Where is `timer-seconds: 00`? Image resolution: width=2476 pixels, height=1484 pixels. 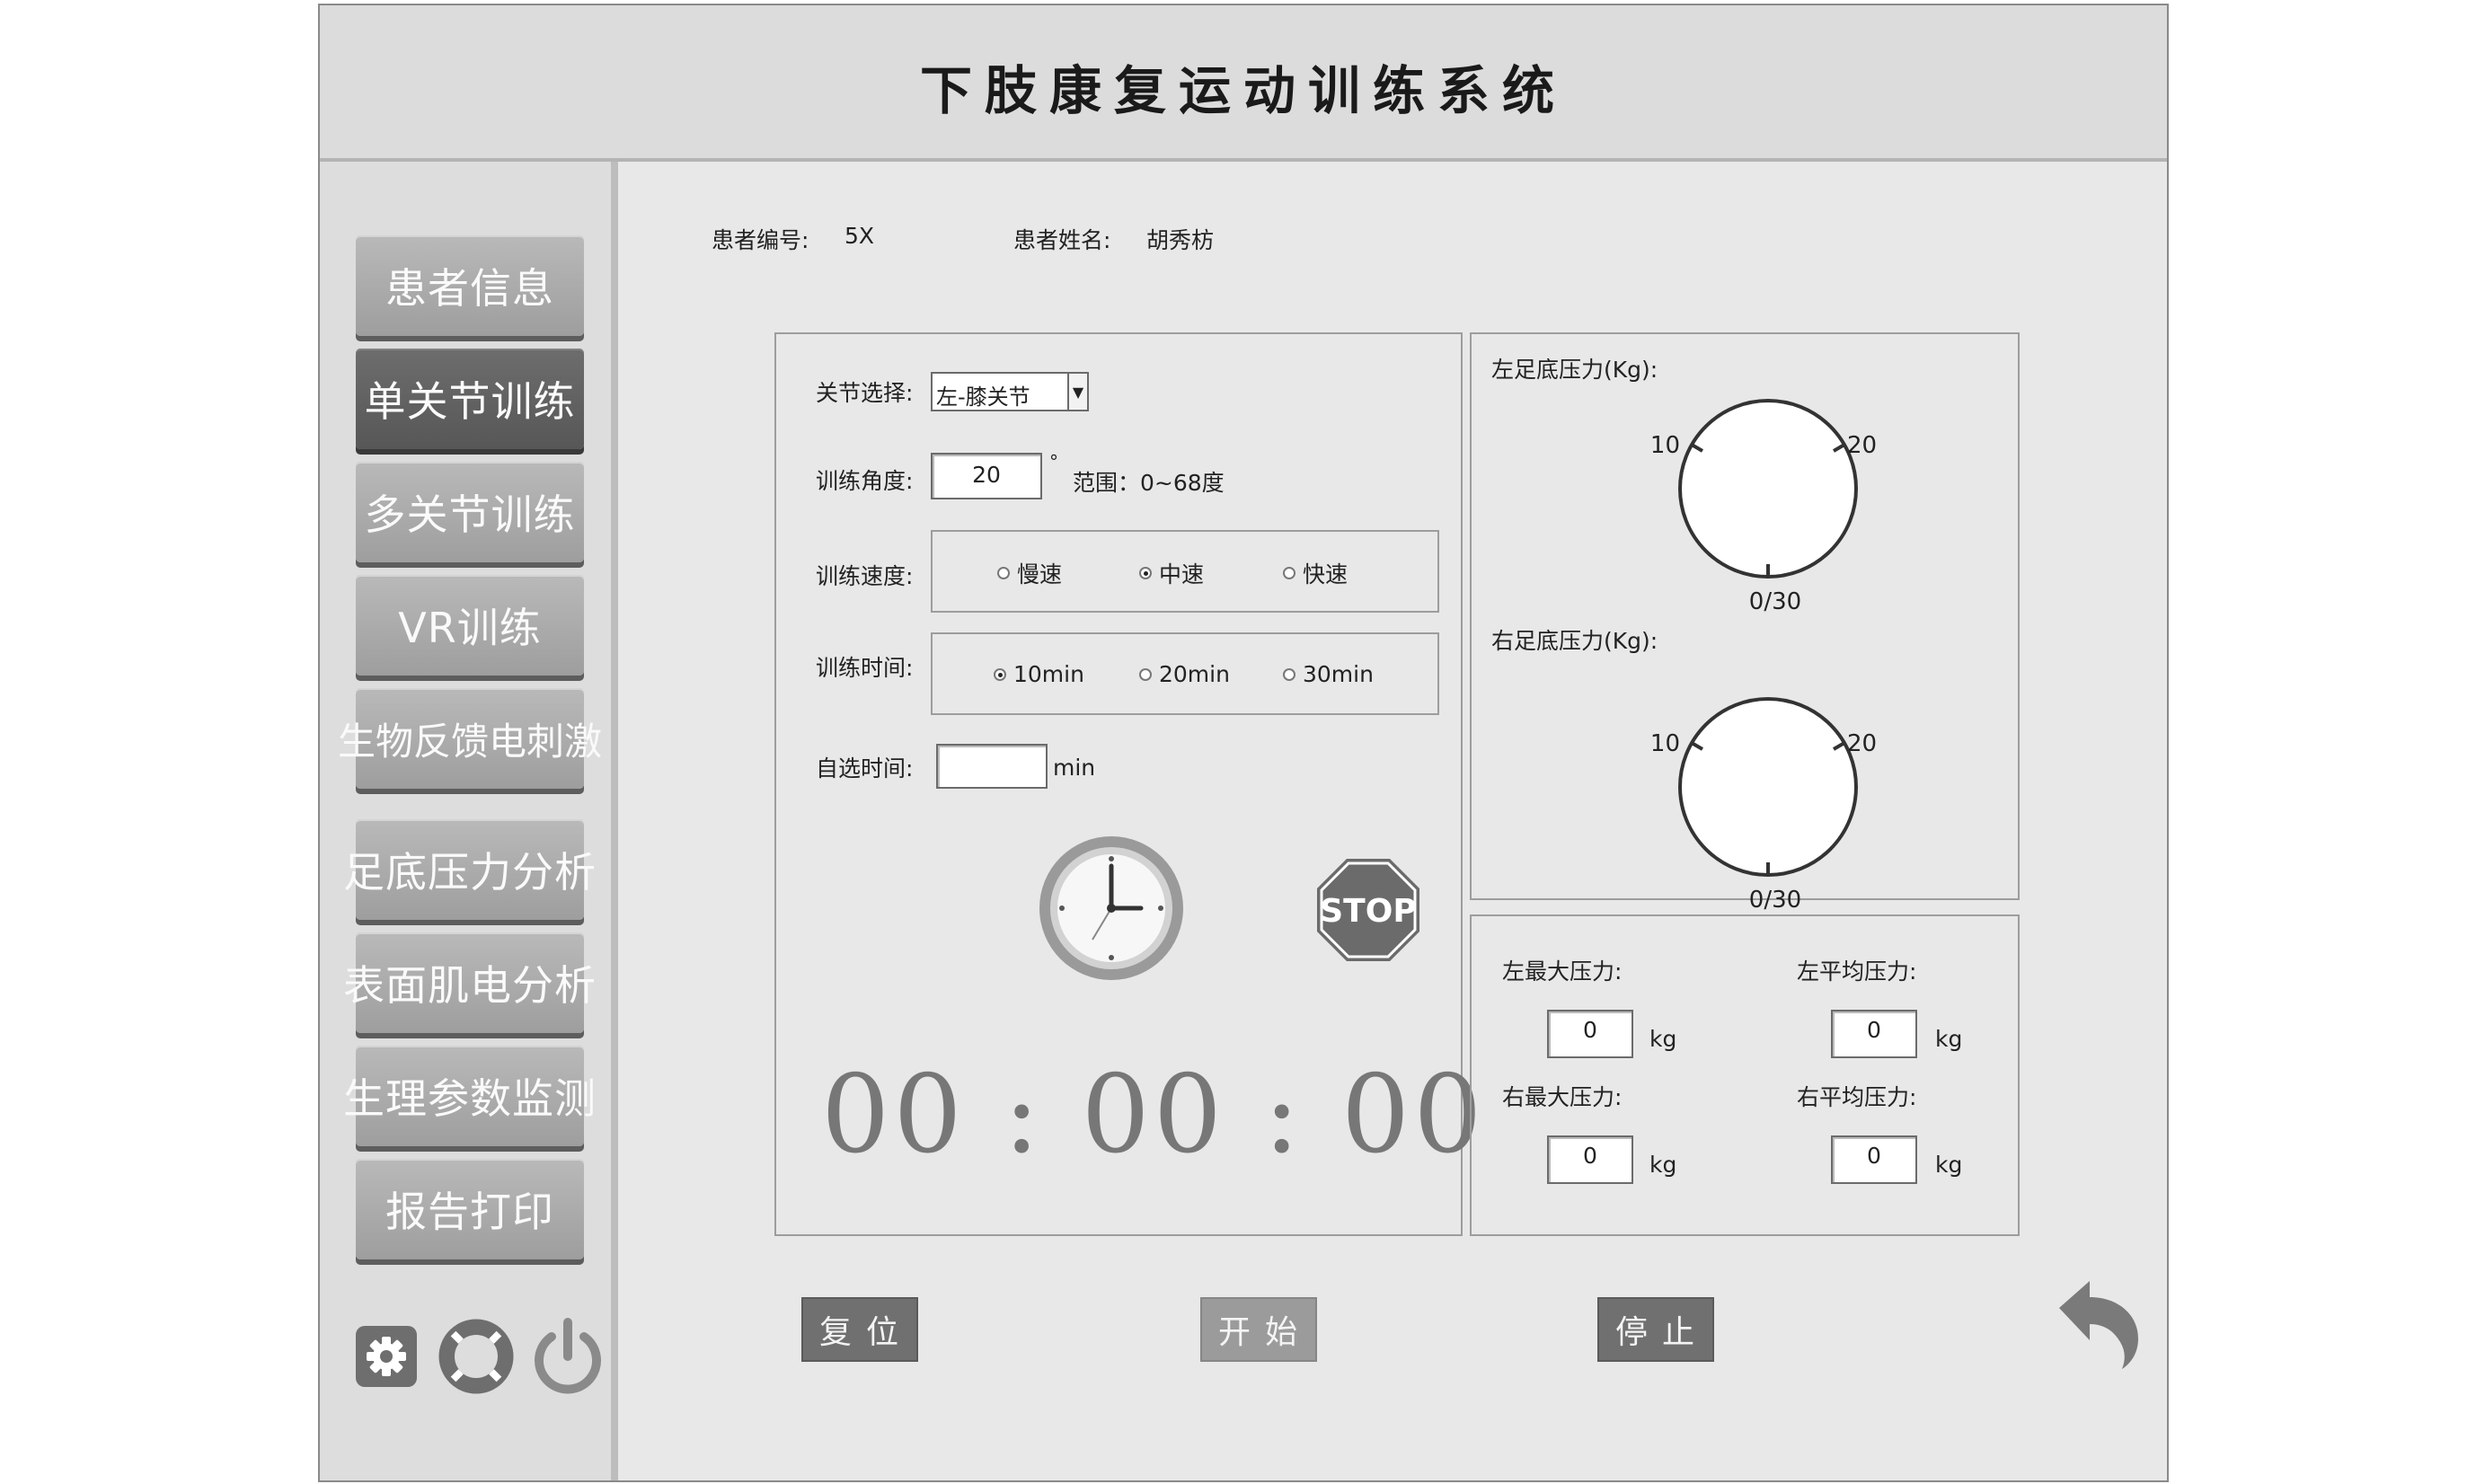
timer-seconds: 00 is located at coordinates (1413, 1115).